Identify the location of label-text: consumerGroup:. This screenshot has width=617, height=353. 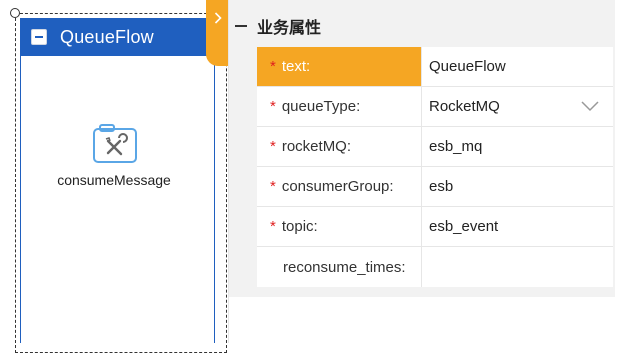
(337, 186).